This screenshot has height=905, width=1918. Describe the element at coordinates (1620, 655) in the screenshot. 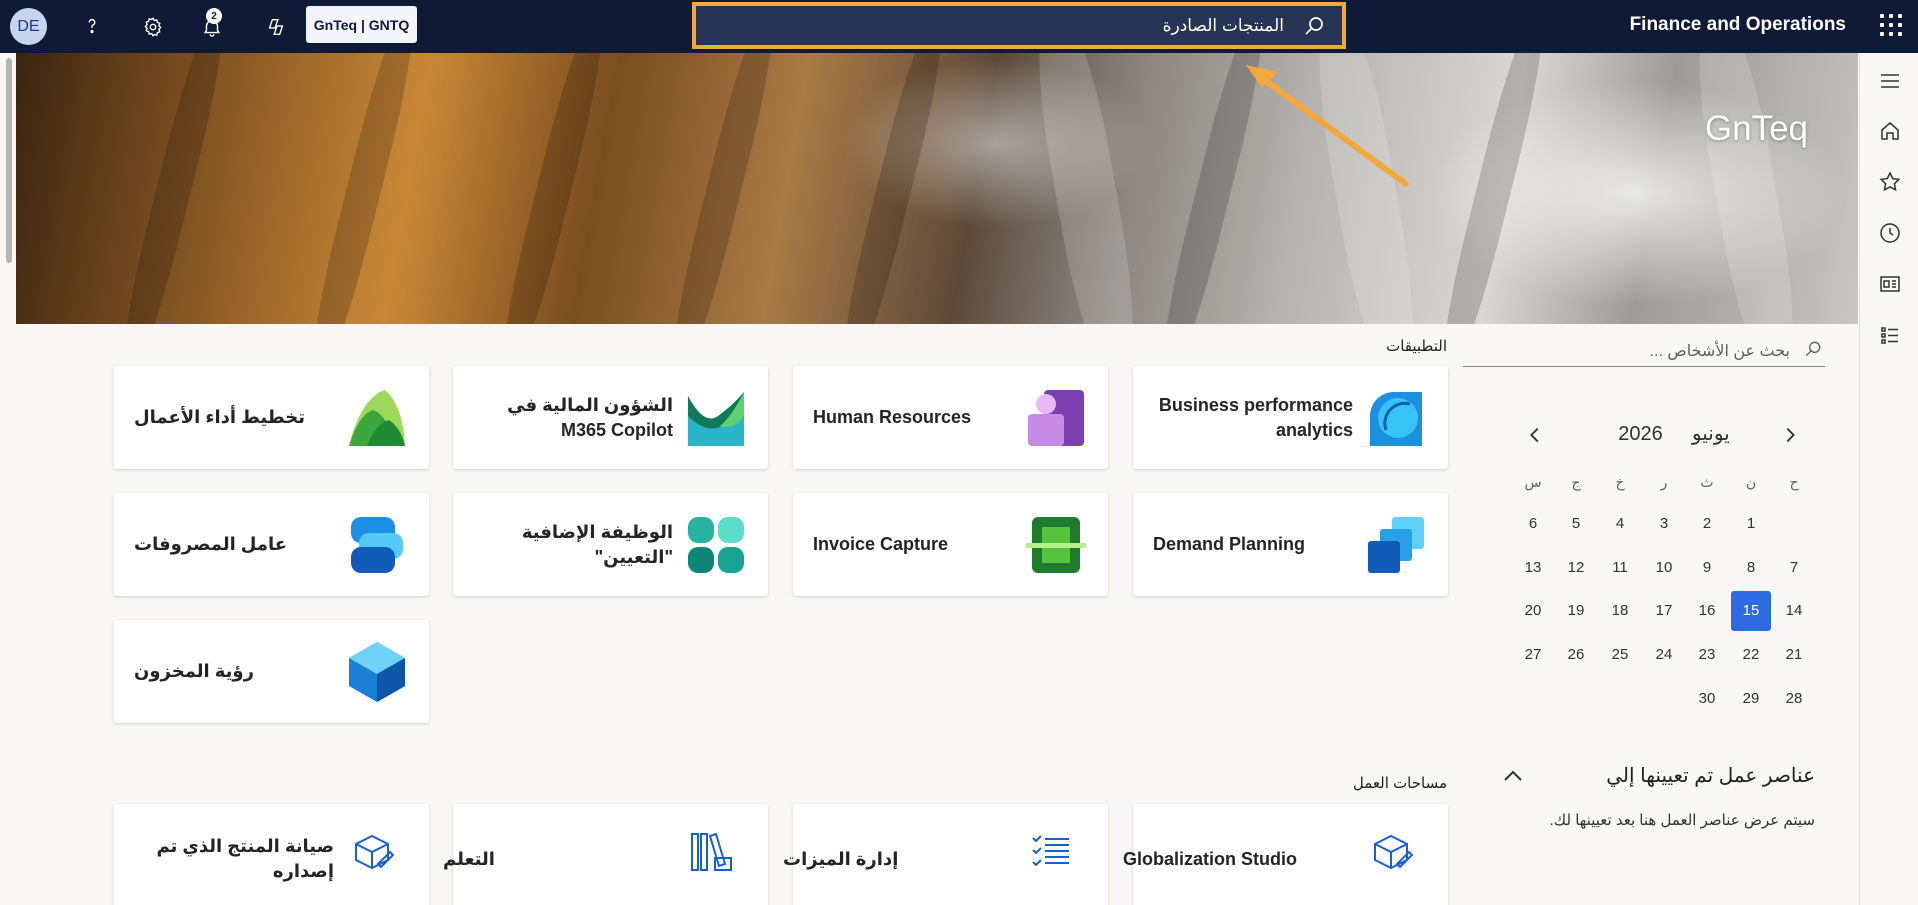

I see `calendar-day: 25` at that location.